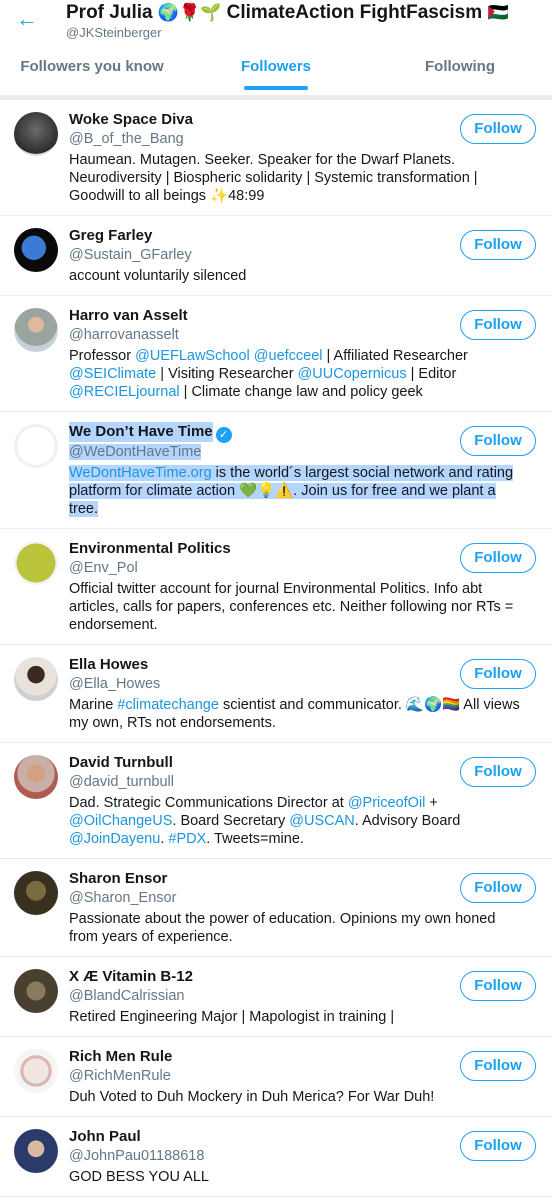 The image size is (552, 1200). I want to click on tab-followers-you-know: Followers you know, so click(92, 72).